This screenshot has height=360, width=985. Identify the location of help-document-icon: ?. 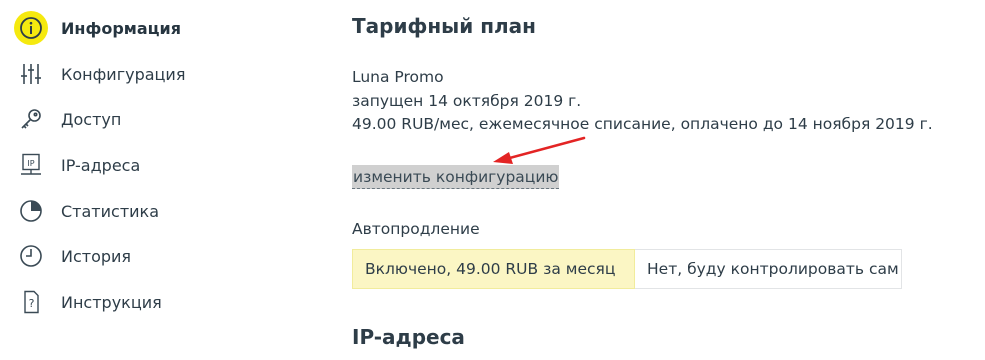
(31, 302).